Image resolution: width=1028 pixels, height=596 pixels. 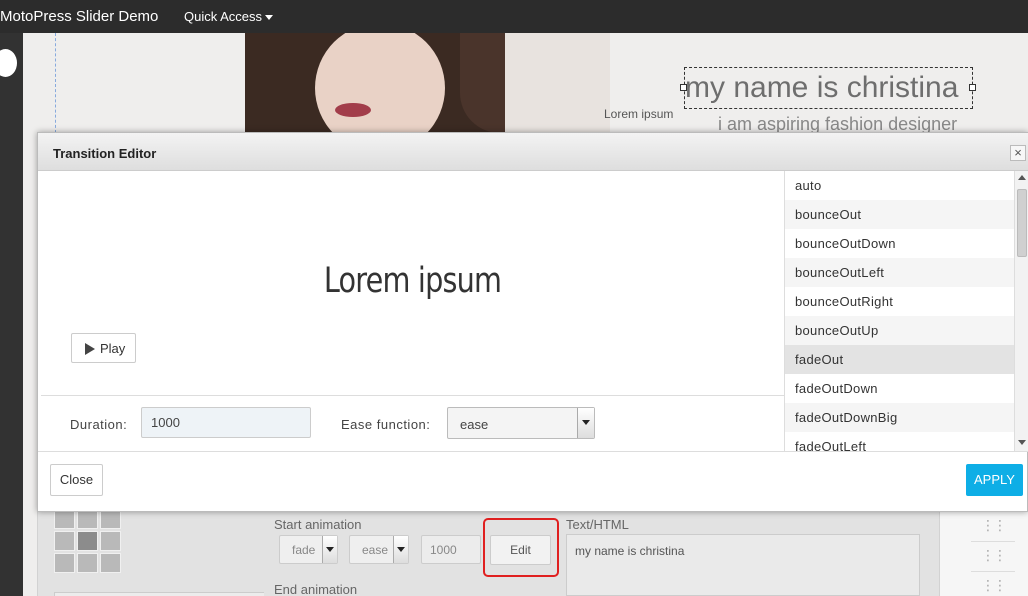 I want to click on preview-text: Lorem ipsum, so click(x=412, y=281).